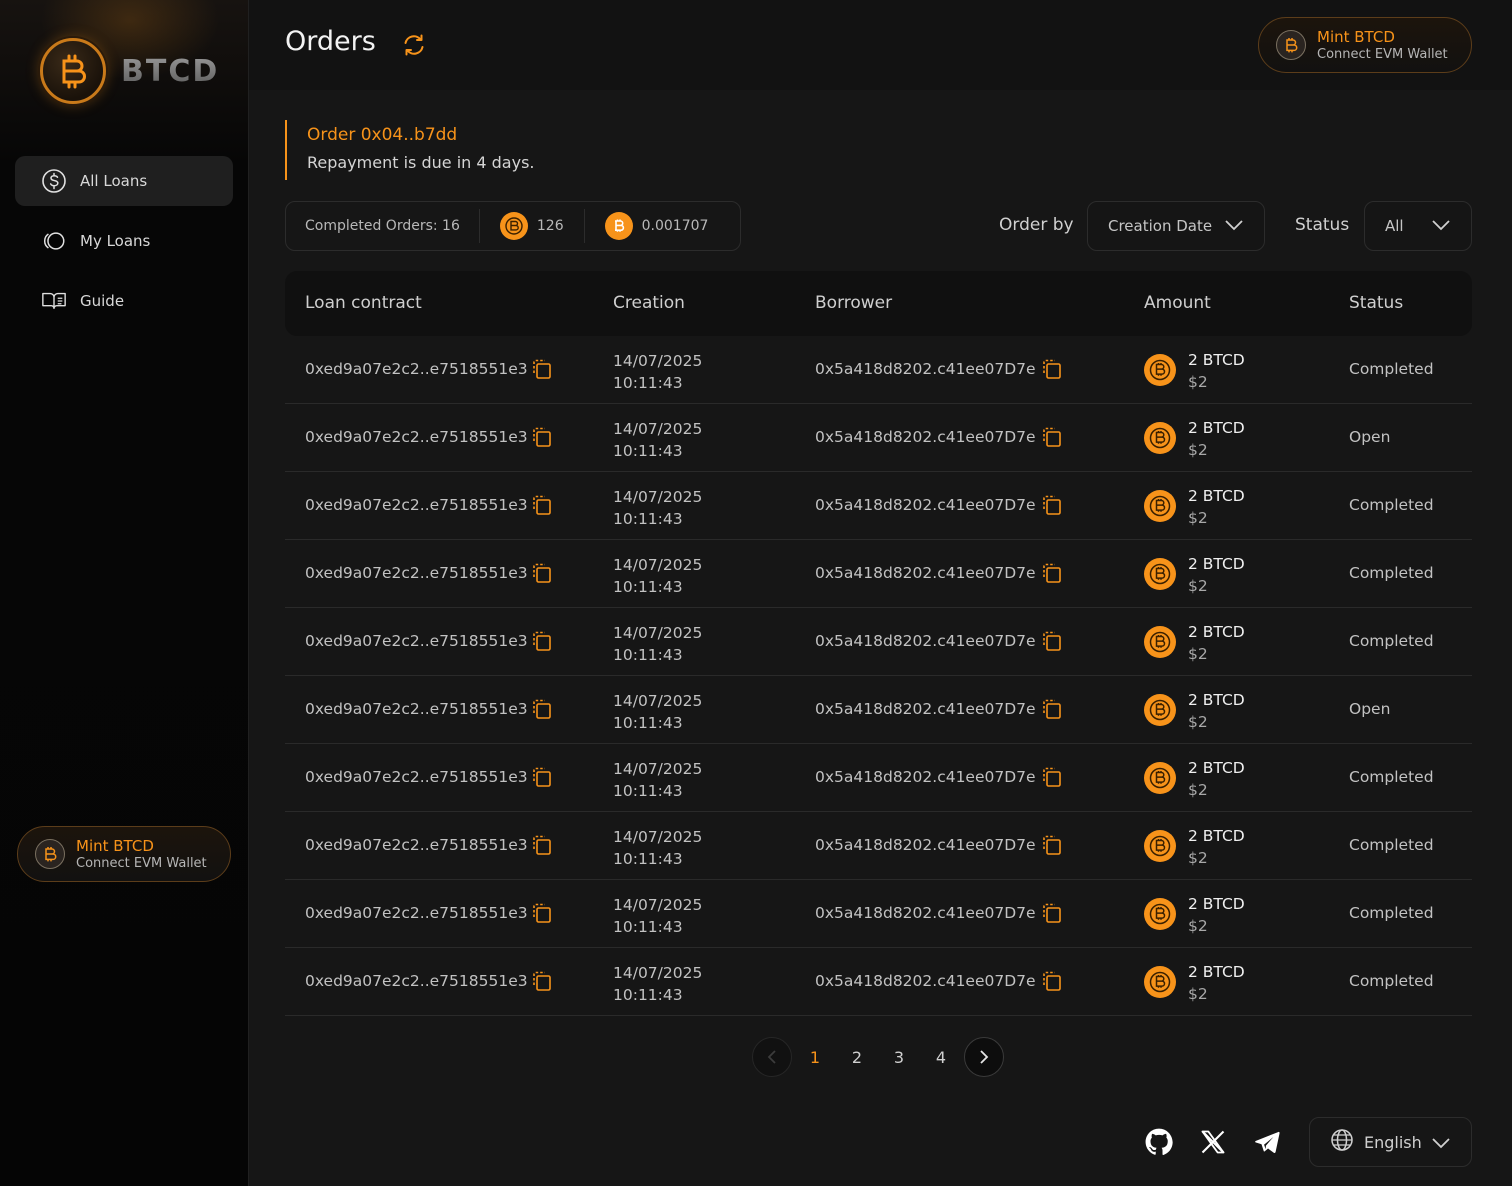 The width and height of the screenshot is (1512, 1186). I want to click on refresh-icon, so click(414, 45).